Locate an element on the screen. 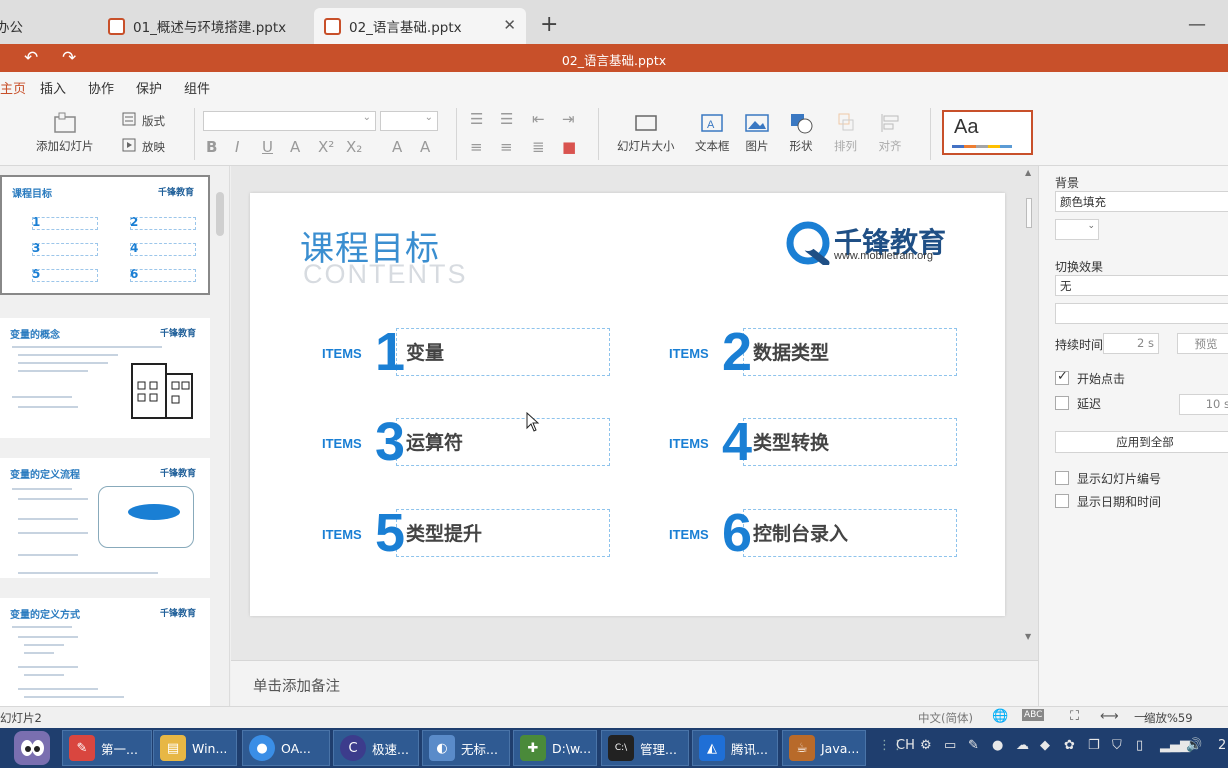  content-item-5: ITEMS 5 类型提升 is located at coordinates (467, 533).